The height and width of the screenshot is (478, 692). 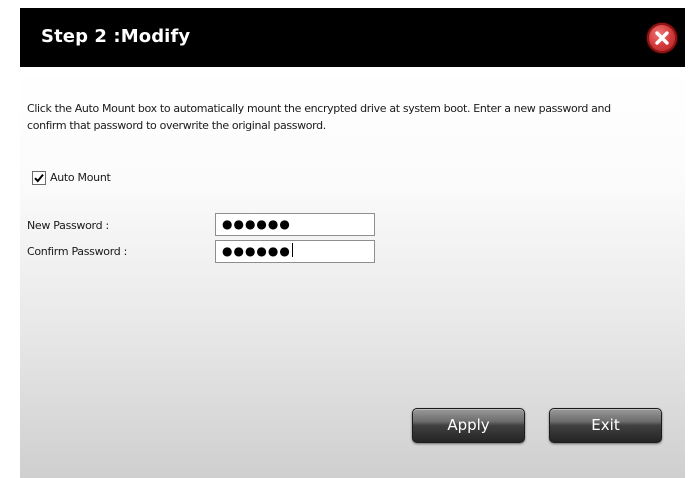 I want to click on checkmark-icon, so click(x=39, y=178).